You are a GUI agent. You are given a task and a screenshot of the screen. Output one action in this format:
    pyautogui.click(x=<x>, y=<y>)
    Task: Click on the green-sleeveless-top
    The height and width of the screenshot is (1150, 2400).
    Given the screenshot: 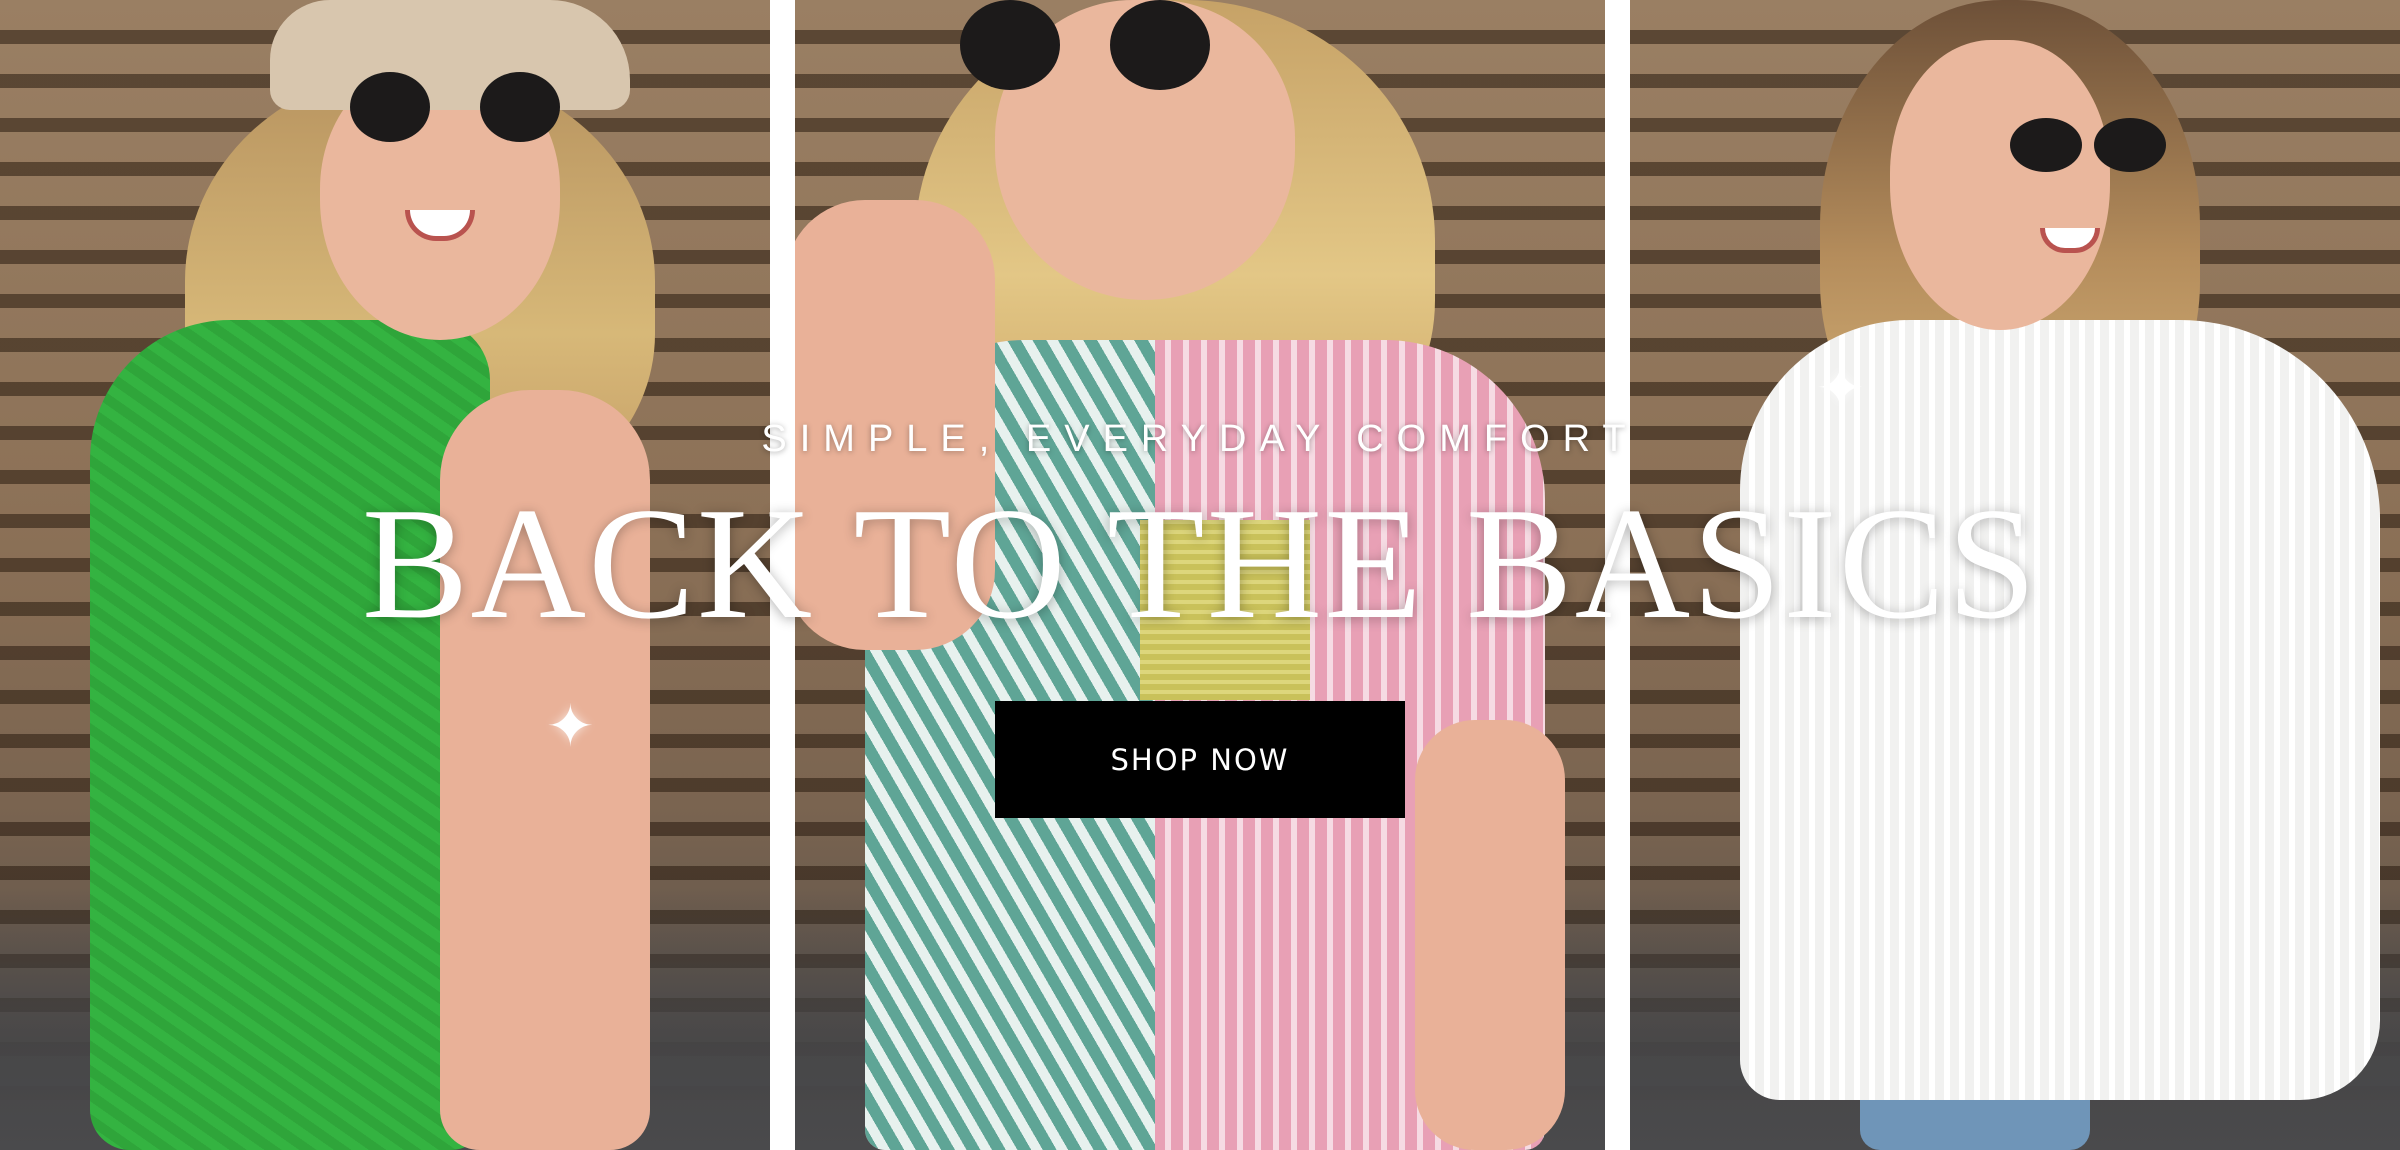 What is the action you would take?
    pyautogui.click(x=290, y=735)
    